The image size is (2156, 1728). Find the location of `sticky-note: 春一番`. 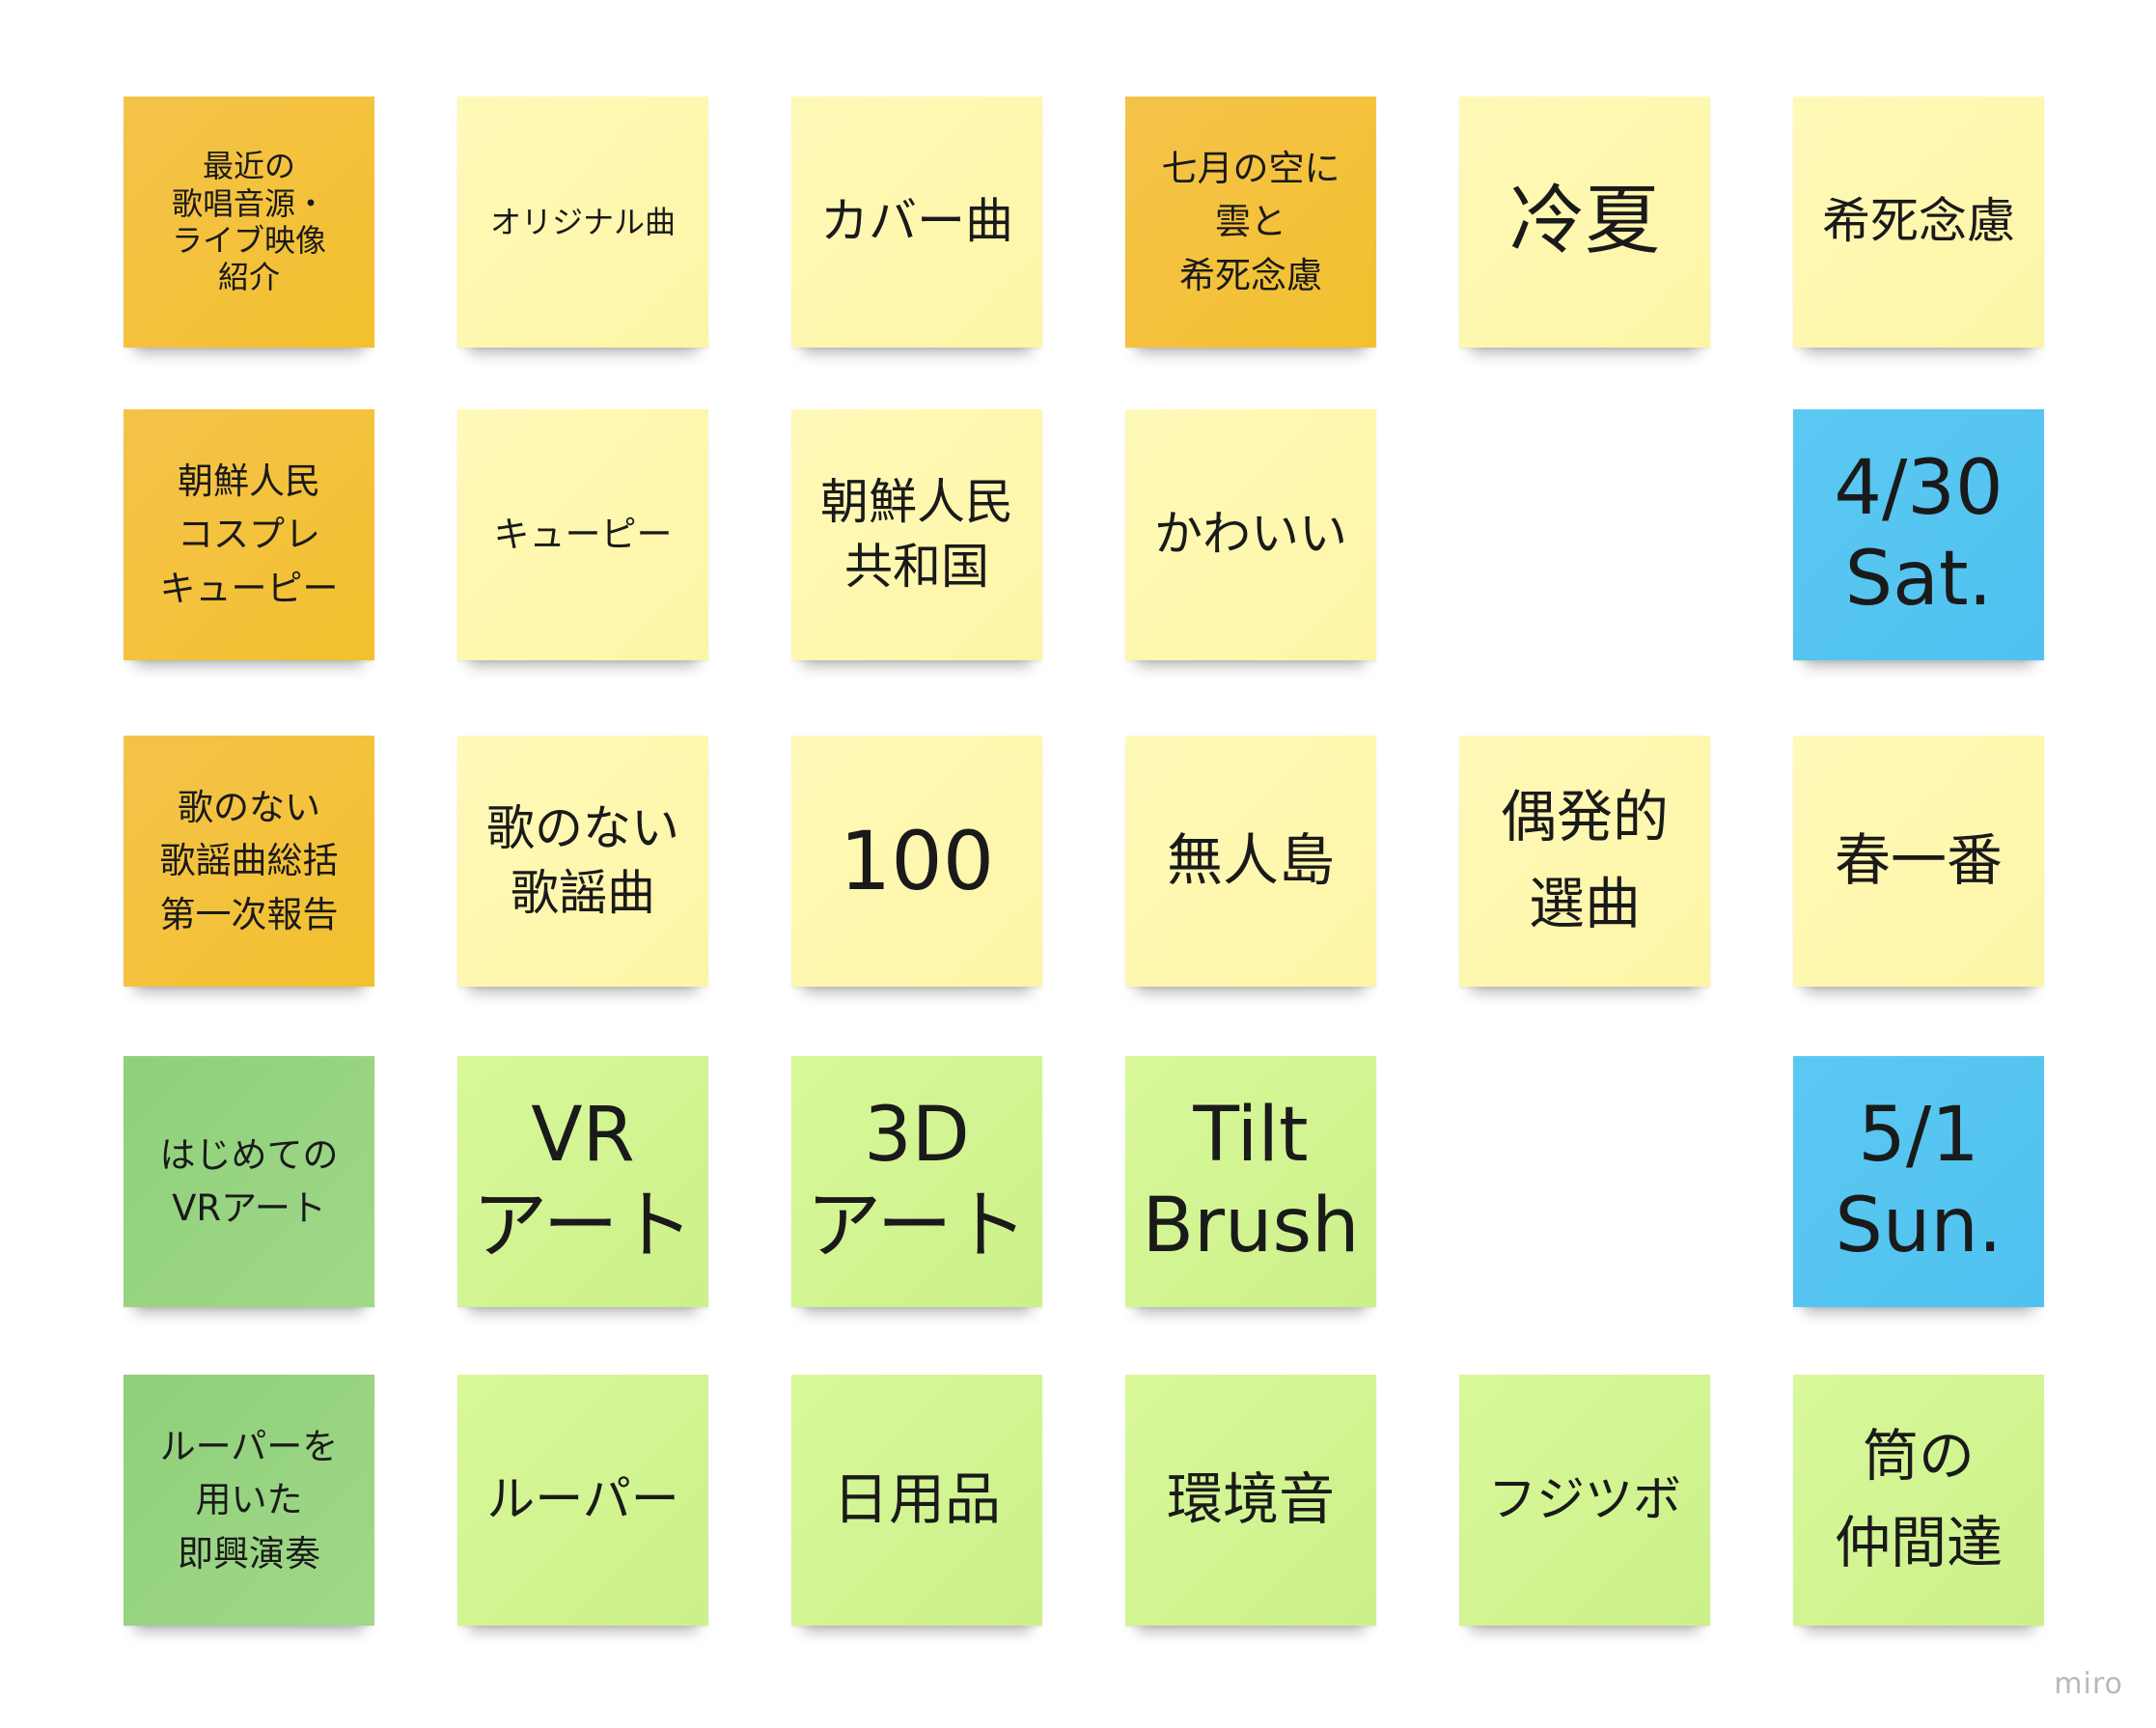

sticky-note: 春一番 is located at coordinates (1918, 861).